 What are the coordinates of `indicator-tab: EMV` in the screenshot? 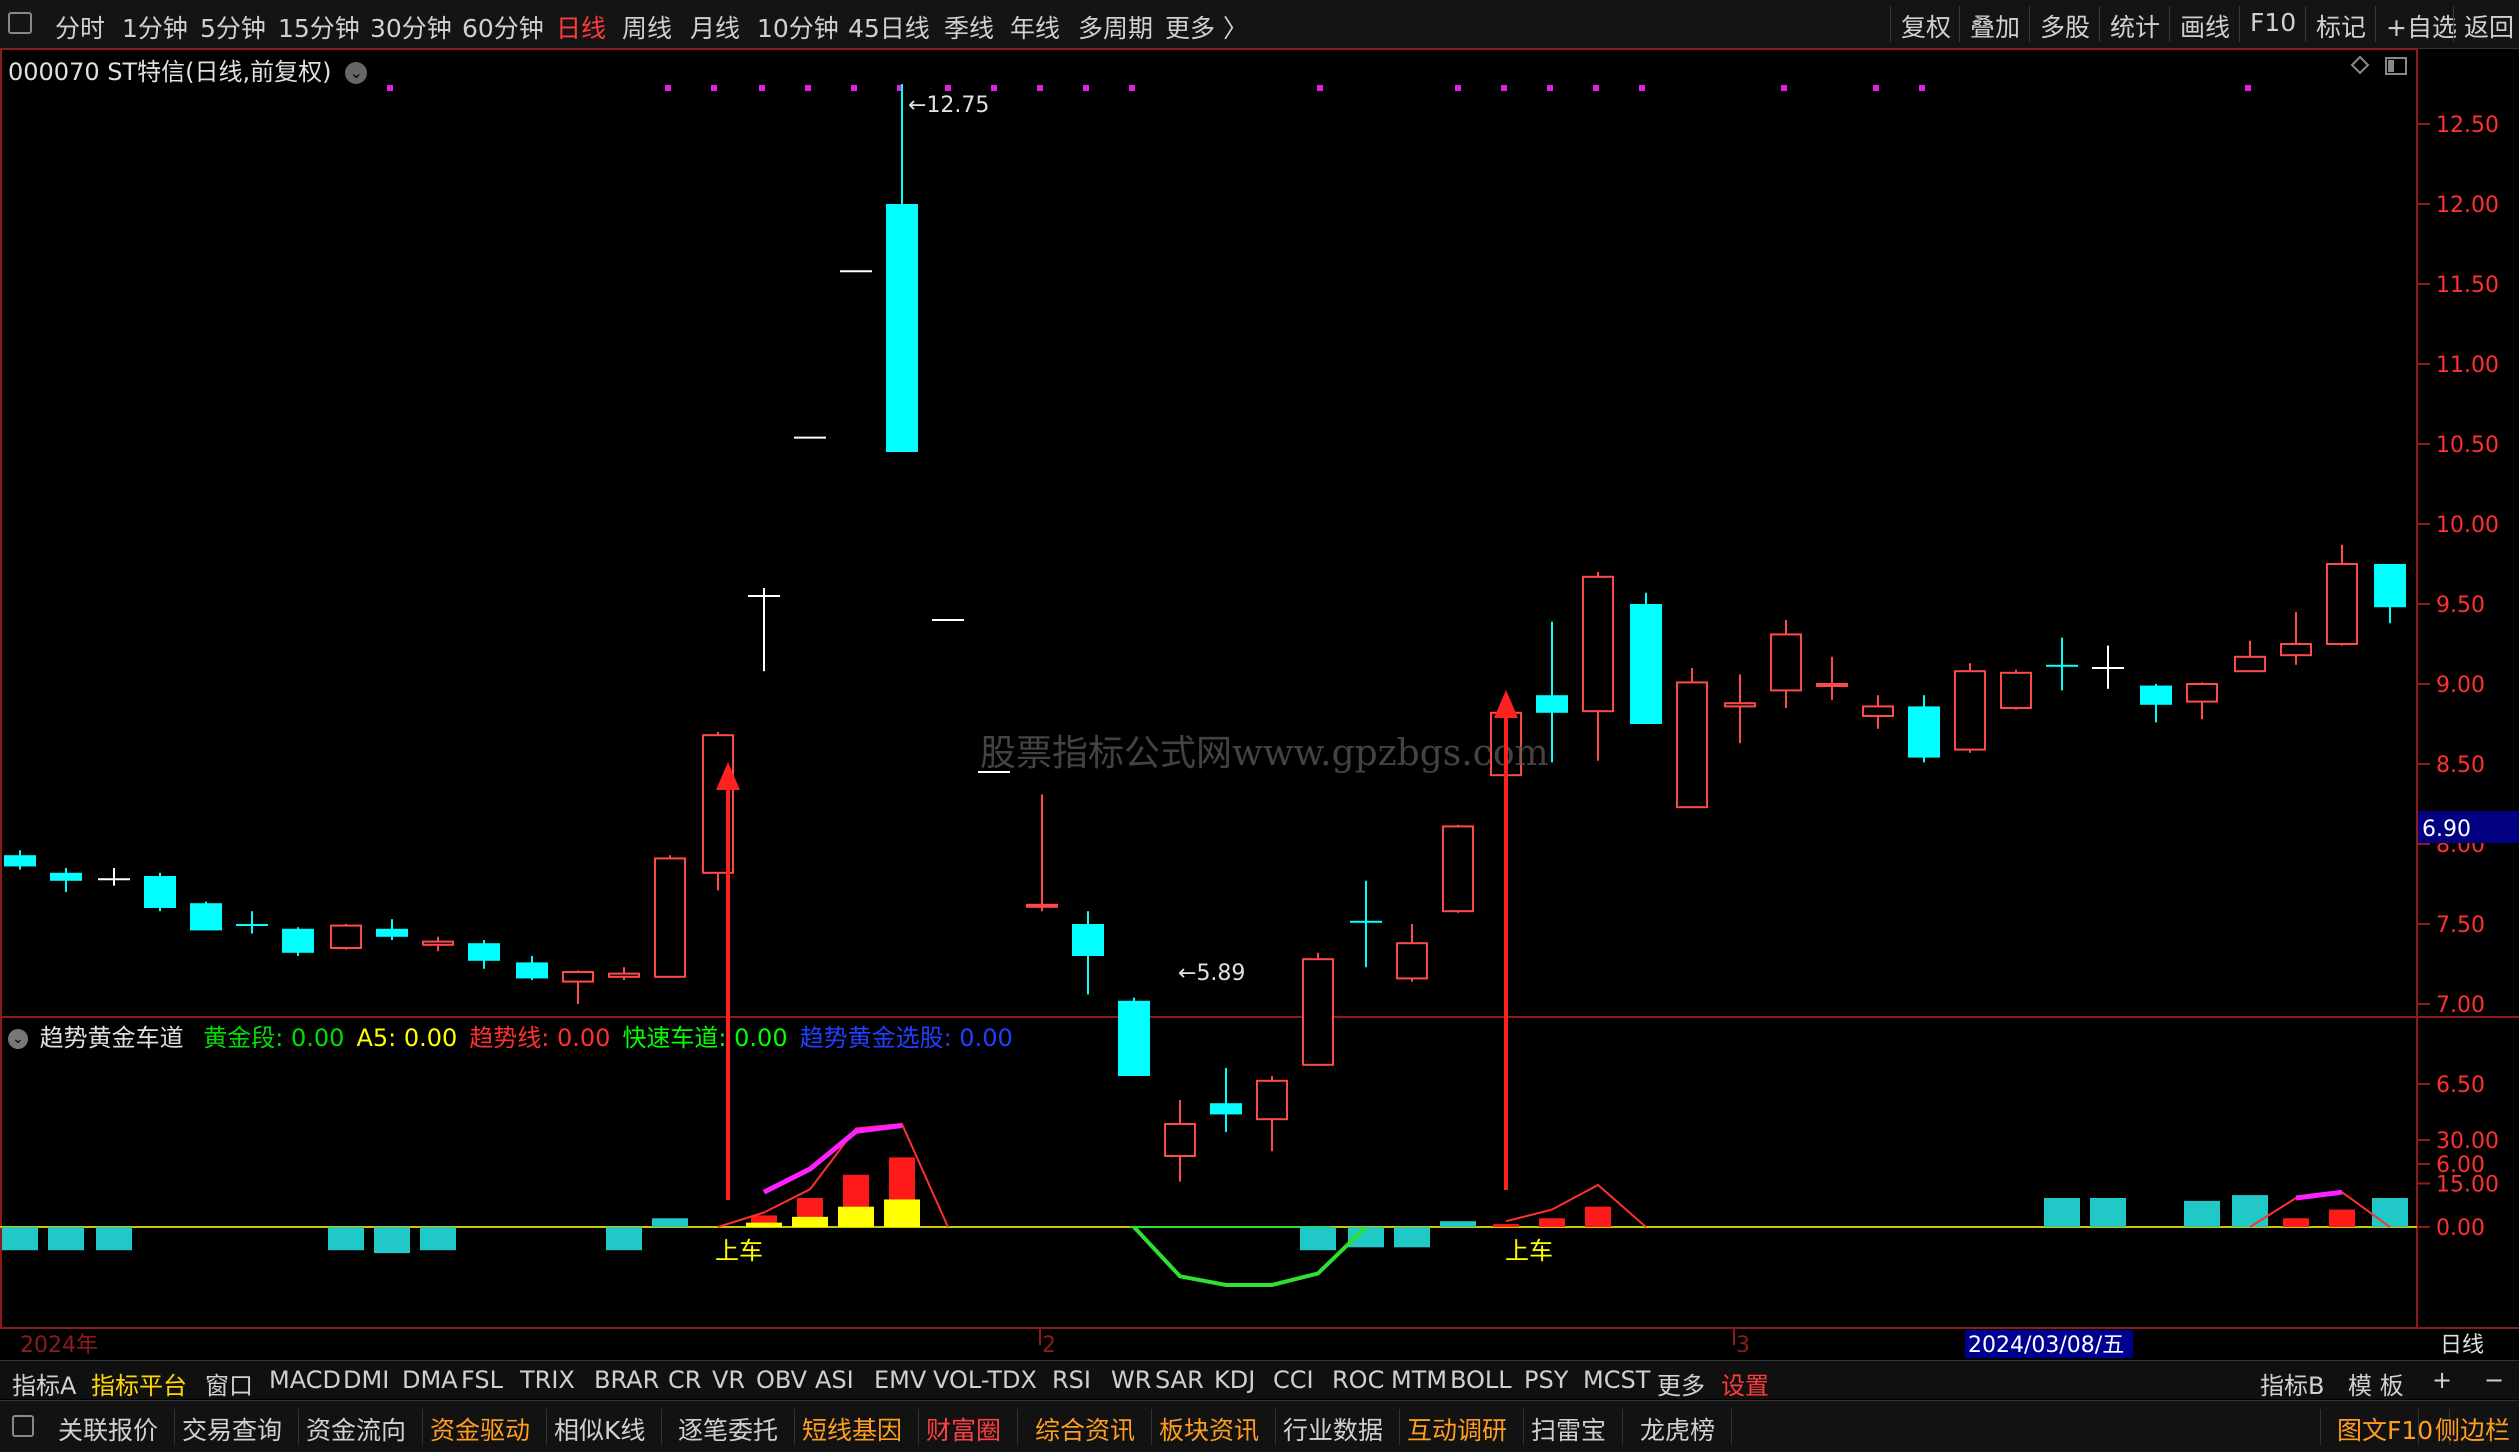 It's located at (900, 1380).